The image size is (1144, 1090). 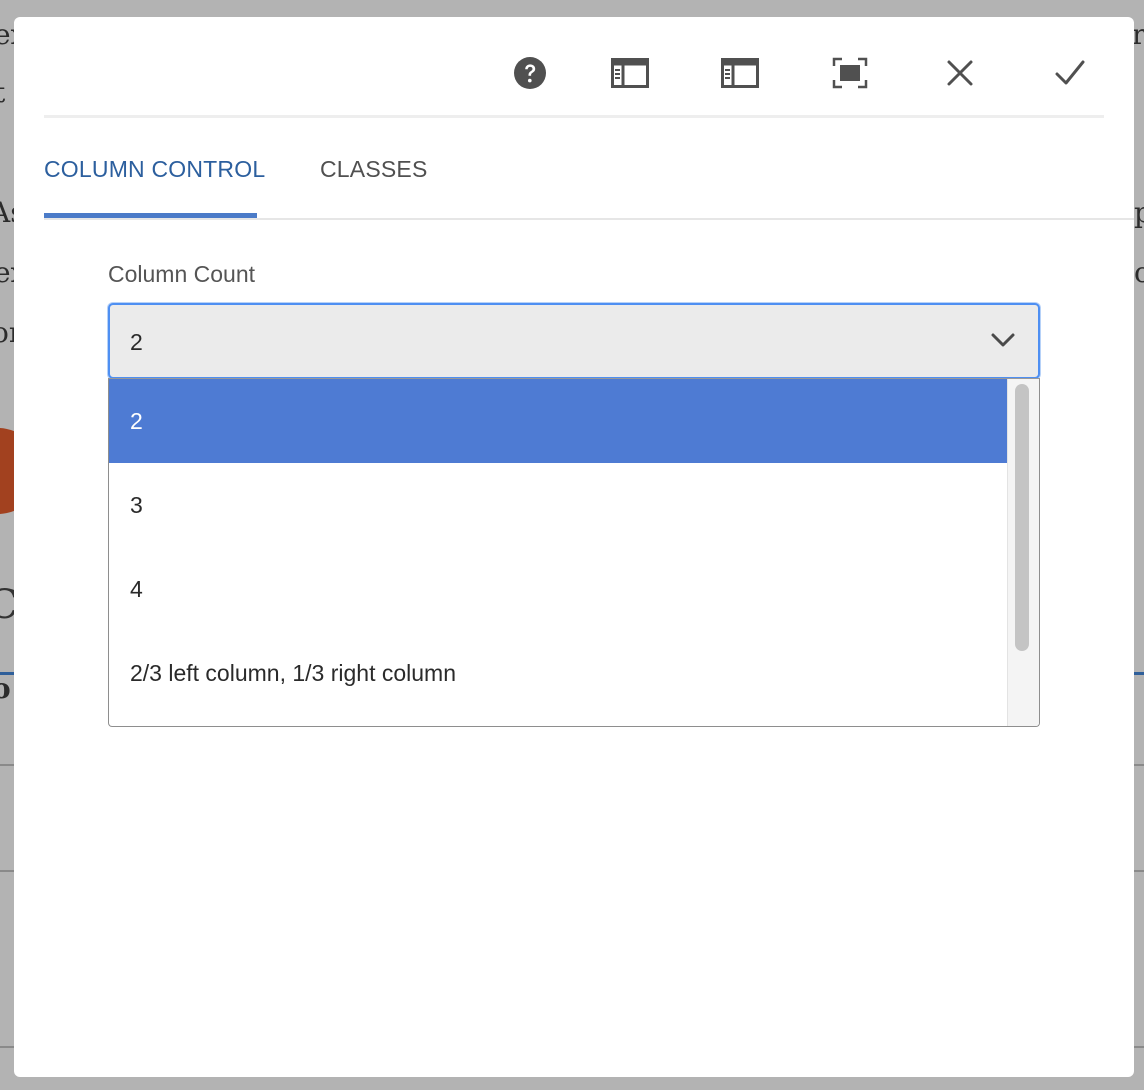 What do you see at coordinates (558, 421) in the screenshot?
I see `option-2: 2` at bounding box center [558, 421].